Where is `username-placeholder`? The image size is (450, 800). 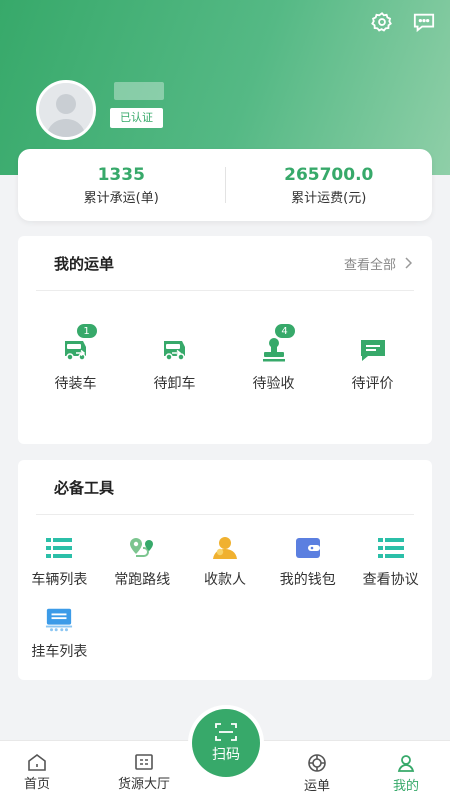 username-placeholder is located at coordinates (139, 91).